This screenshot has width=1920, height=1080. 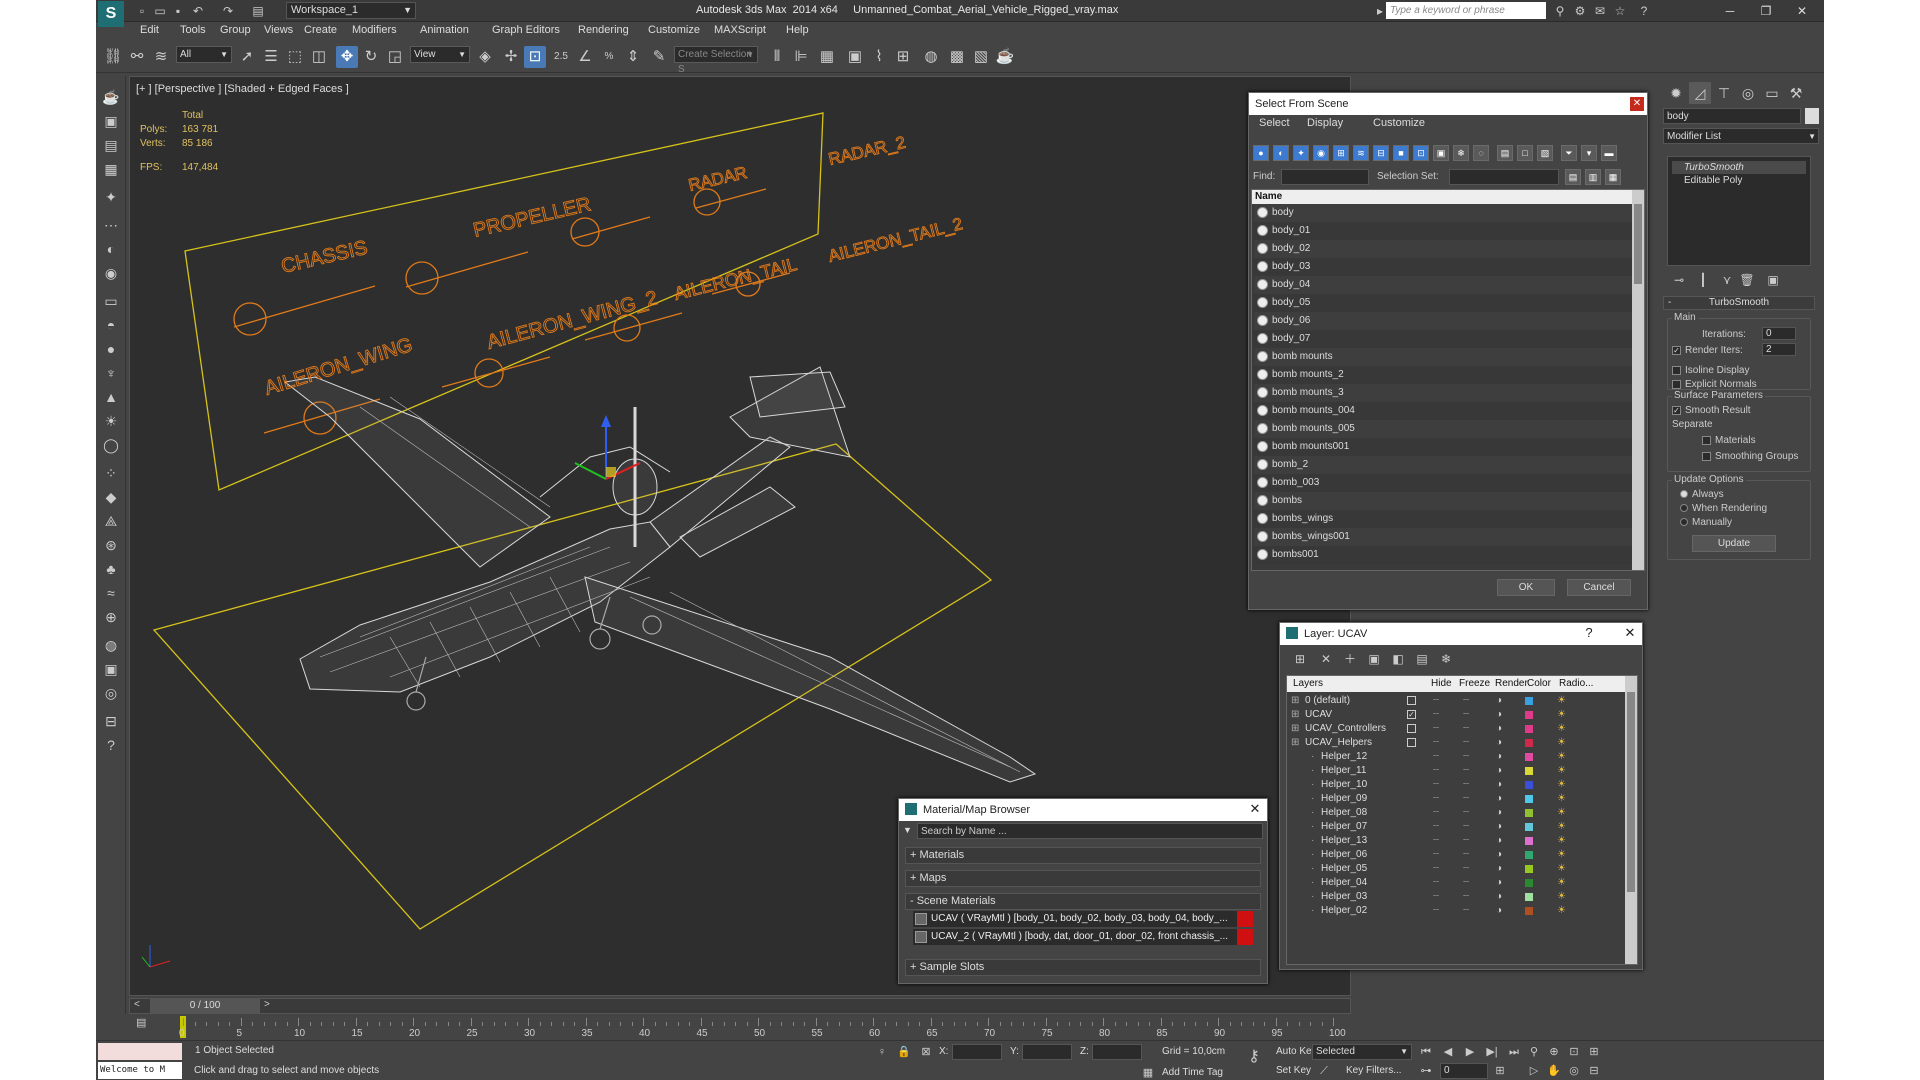 I want to click on materials-checkbox, so click(x=1706, y=440).